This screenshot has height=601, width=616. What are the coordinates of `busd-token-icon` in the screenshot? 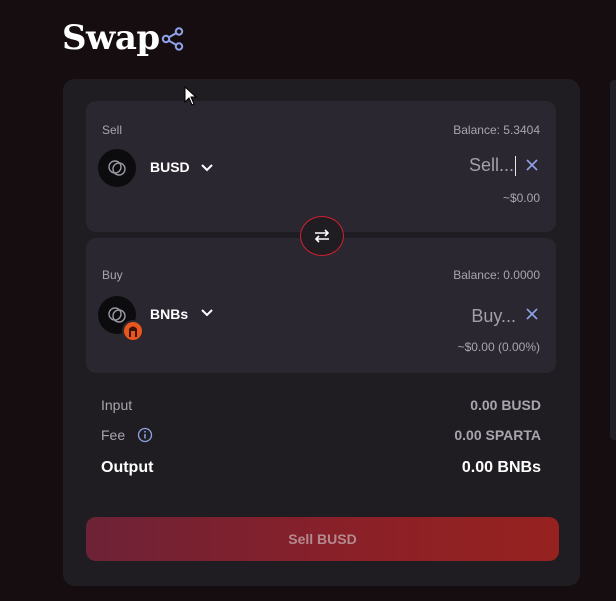 It's located at (117, 168).